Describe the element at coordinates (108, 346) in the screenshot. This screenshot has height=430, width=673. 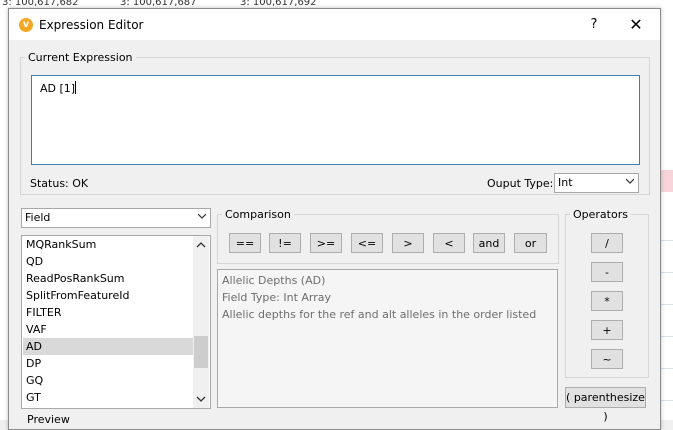
I see `list-item-selected: AD` at that location.